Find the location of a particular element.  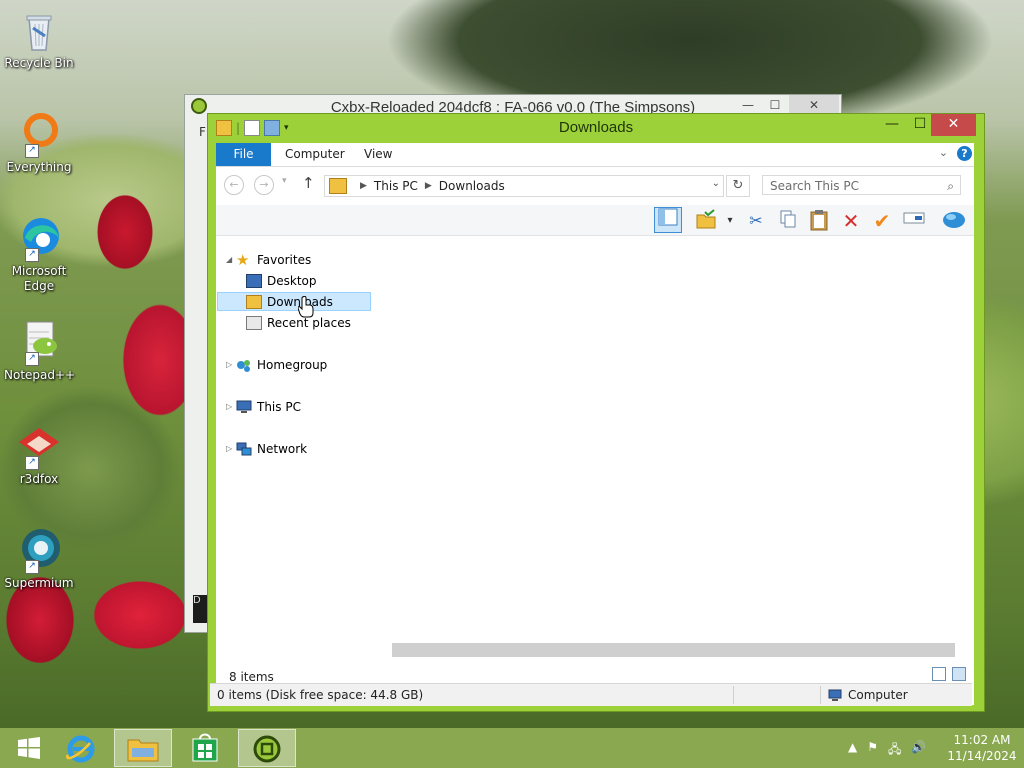

explorer-titlebar: | ▾ Downloads — ☐ ✕ is located at coordinates (596, 128).